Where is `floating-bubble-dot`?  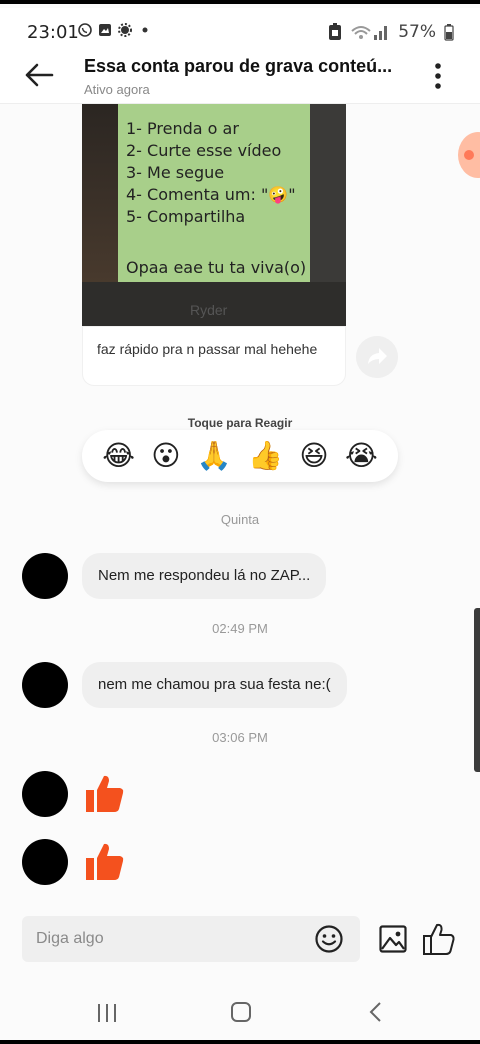
floating-bubble-dot is located at coordinates (469, 155).